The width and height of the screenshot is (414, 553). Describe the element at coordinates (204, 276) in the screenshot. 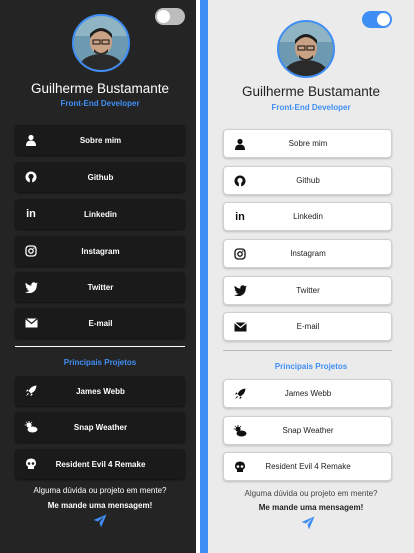

I see `accent-strip` at that location.